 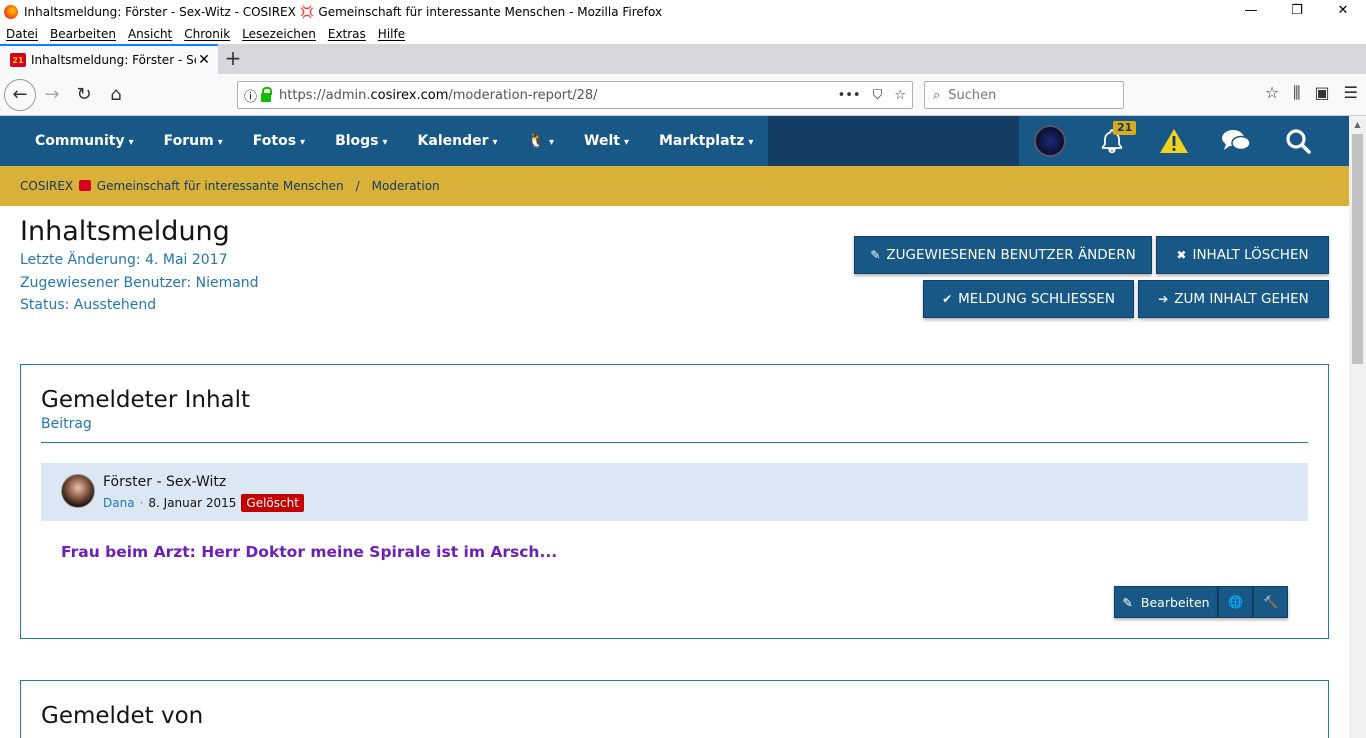 What do you see at coordinates (119, 503) in the screenshot?
I see `author-link: Dana` at bounding box center [119, 503].